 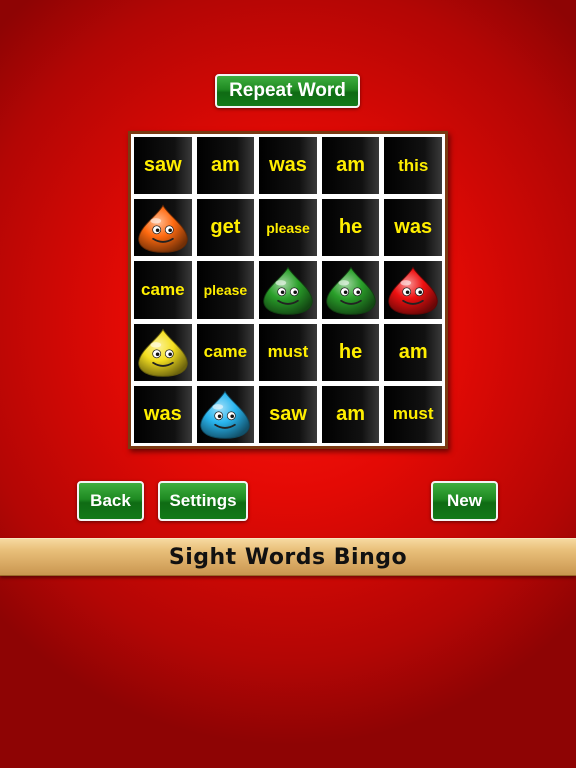 I want to click on cell-word: this, so click(x=413, y=165).